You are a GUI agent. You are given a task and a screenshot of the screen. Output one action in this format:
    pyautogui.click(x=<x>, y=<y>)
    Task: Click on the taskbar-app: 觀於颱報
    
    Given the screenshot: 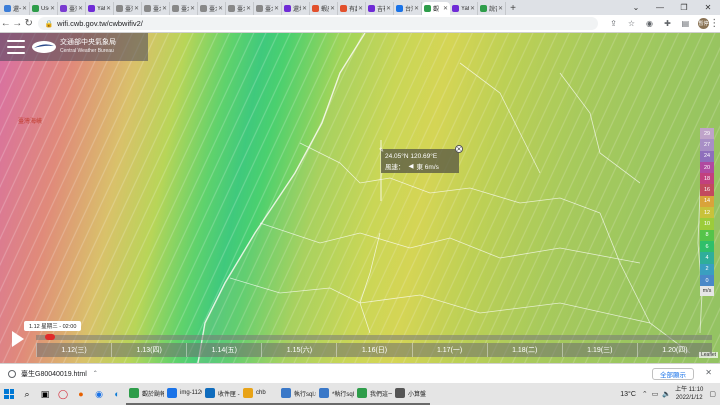 What is the action you would take?
    pyautogui.click(x=145, y=394)
    